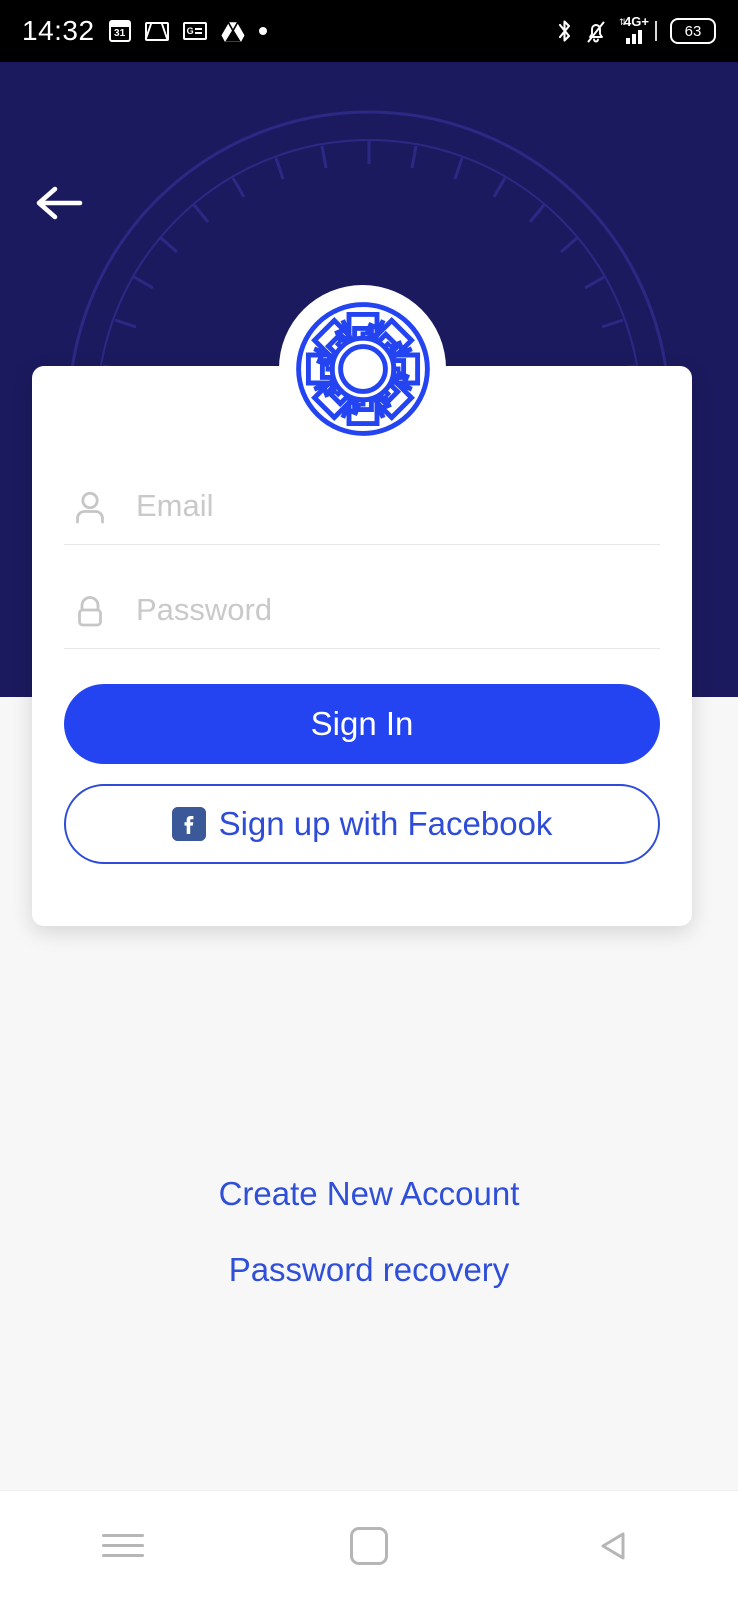 The image size is (738, 1600). I want to click on password-field-row, so click(362, 612).